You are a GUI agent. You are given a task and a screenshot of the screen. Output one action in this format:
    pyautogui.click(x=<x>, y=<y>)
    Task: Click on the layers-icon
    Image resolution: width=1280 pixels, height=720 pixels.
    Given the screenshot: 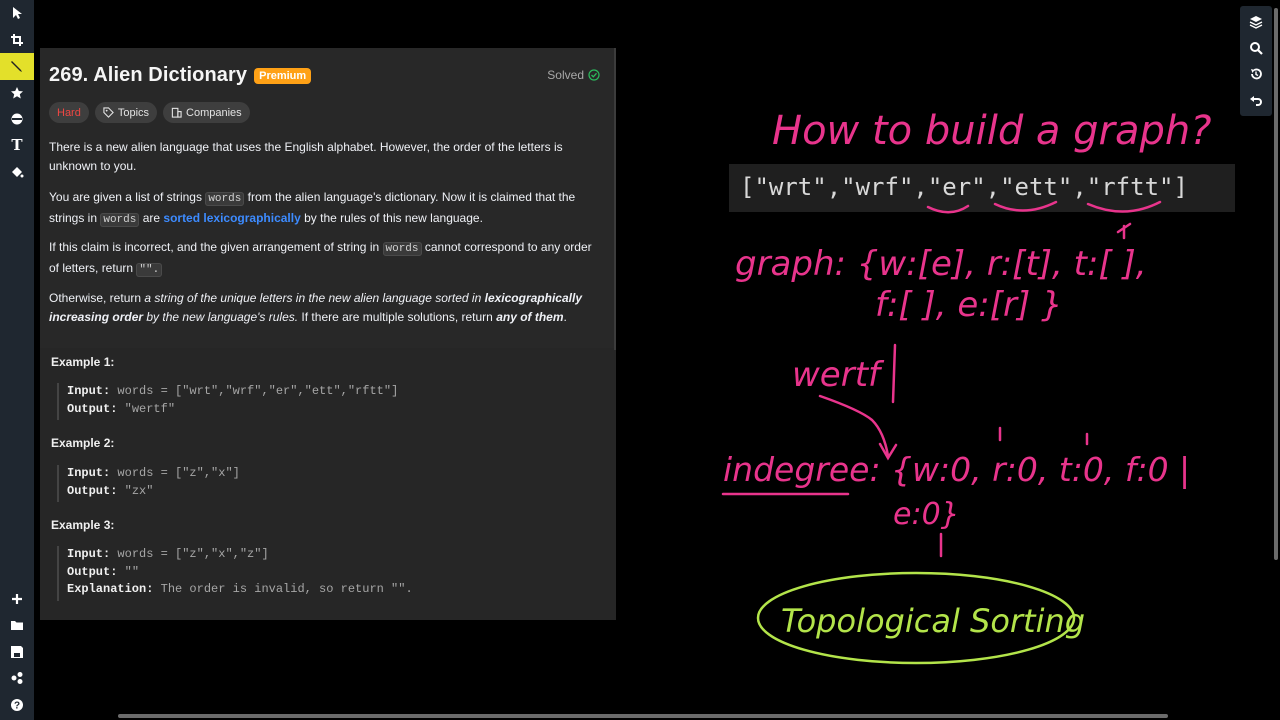 What is the action you would take?
    pyautogui.click(x=1256, y=22)
    